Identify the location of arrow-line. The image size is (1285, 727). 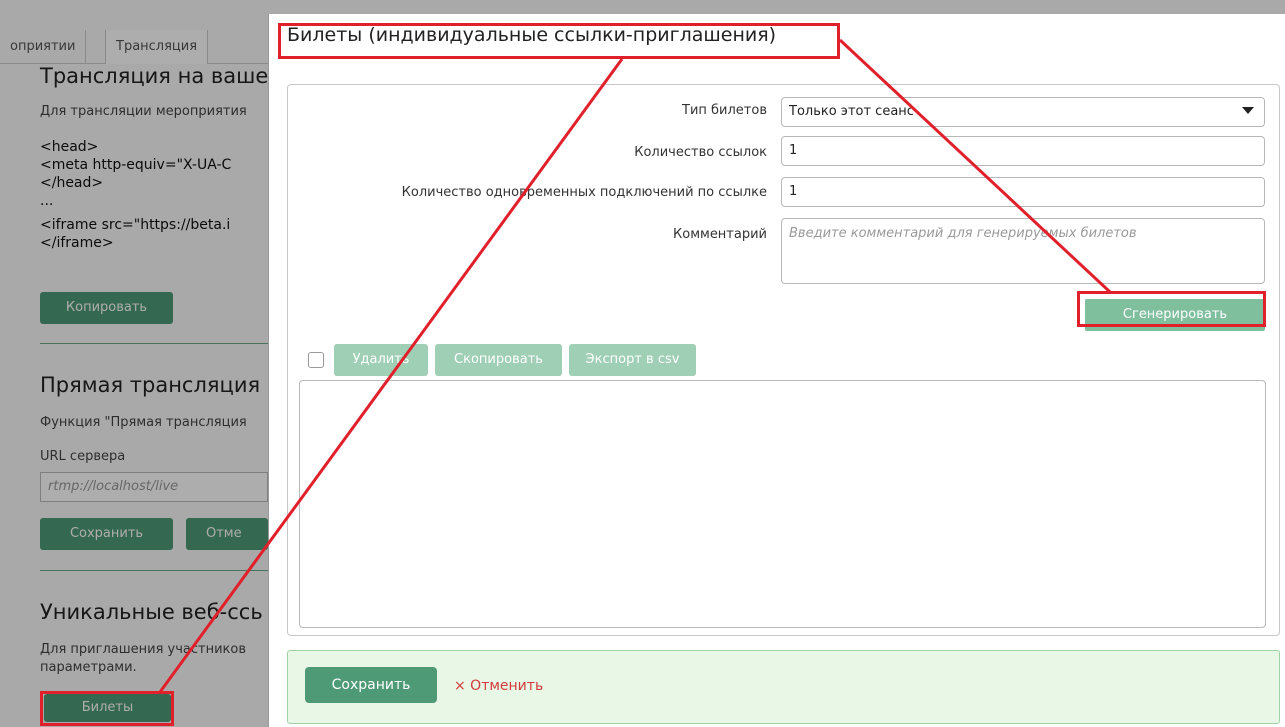
(975, 166).